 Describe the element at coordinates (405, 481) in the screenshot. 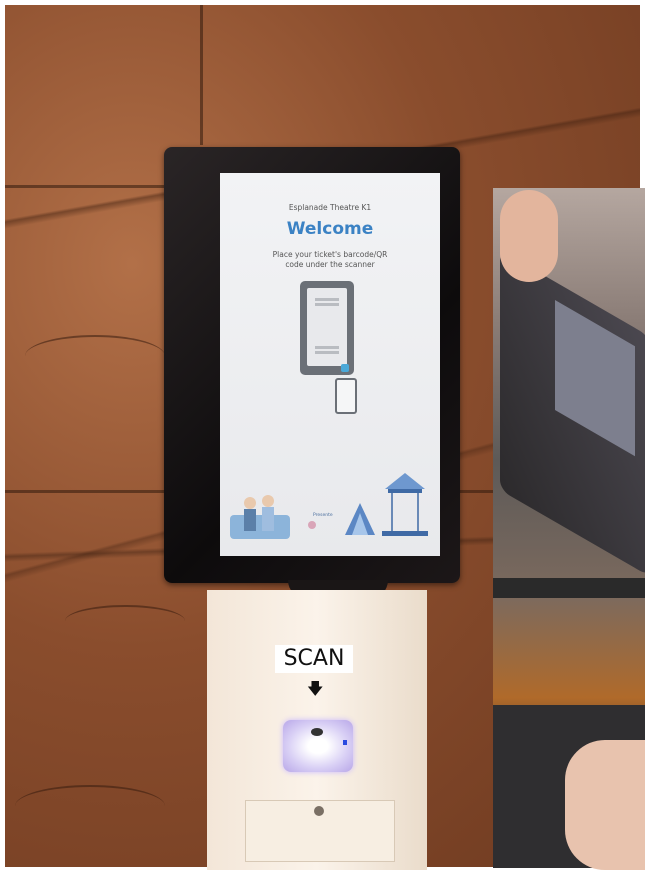

I see `carousel-icon` at that location.